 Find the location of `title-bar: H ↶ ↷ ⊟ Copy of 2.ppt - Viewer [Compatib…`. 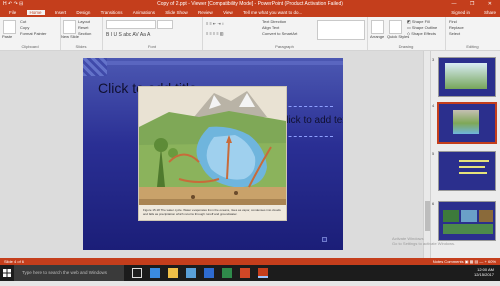

title-bar: H ↶ ↷ ⊟ Copy of 2.ppt - Viewer [Compatib… is located at coordinates (250, 4).